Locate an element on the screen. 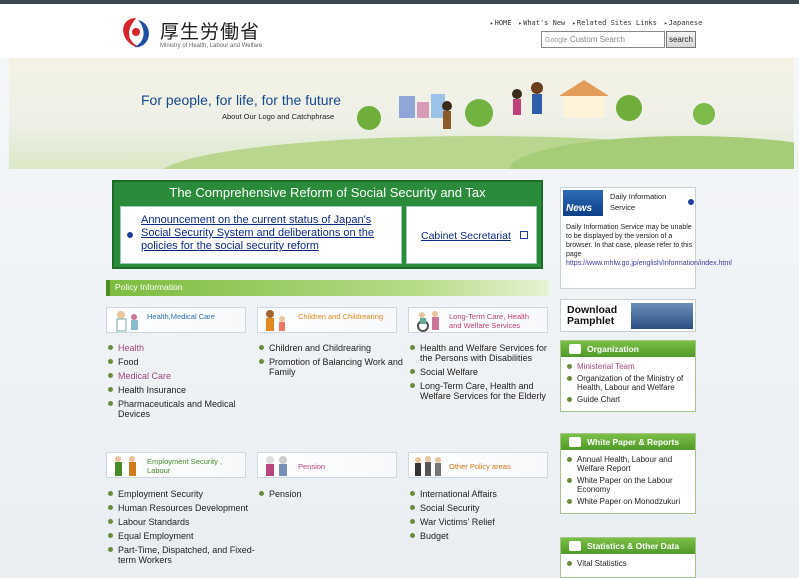 The height and width of the screenshot is (578, 799). hero-logo-link: About Our Logo and Catchphrase is located at coordinates (278, 116).